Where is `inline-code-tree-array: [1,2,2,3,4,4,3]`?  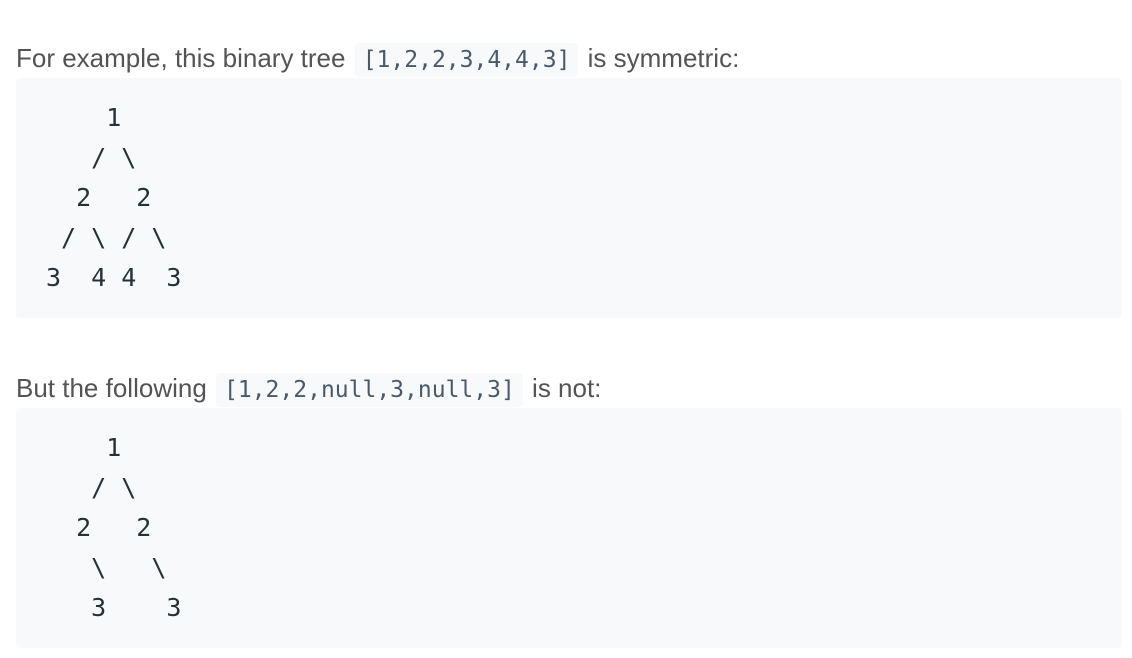
inline-code-tree-array: [1,2,2,3,4,4,3] is located at coordinates (466, 60).